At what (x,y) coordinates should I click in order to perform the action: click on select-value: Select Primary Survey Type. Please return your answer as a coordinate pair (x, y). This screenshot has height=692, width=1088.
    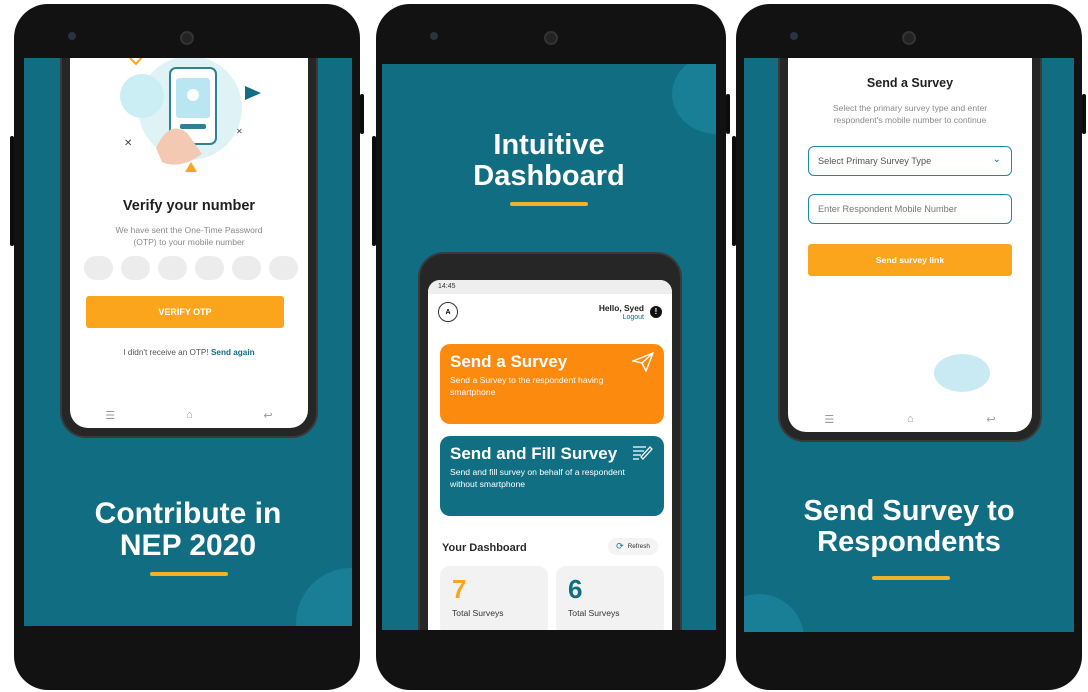
    Looking at the image, I should click on (875, 161).